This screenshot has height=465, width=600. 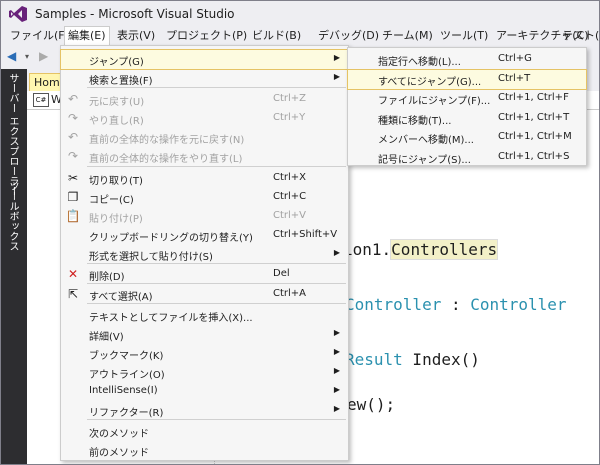 What do you see at coordinates (290, 177) in the screenshot?
I see `menu-item-shortcut: Ctrl+X` at bounding box center [290, 177].